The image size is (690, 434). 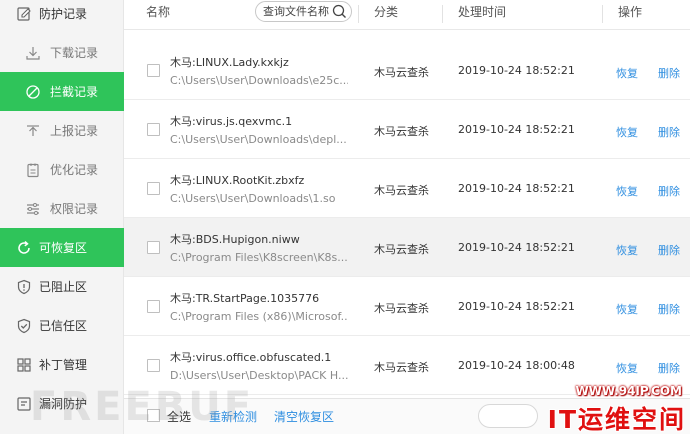 I want to click on sidebar-item-label: 下载记录, so click(x=74, y=53).